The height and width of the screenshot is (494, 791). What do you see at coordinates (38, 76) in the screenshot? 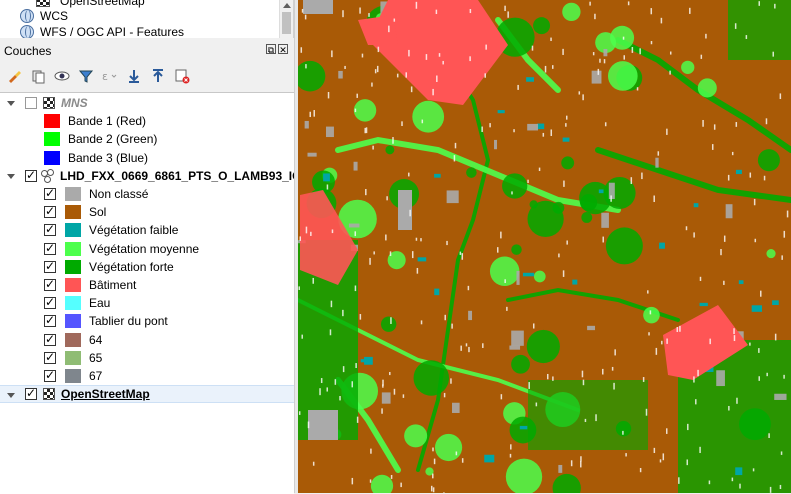
I see `add-group-icon` at bounding box center [38, 76].